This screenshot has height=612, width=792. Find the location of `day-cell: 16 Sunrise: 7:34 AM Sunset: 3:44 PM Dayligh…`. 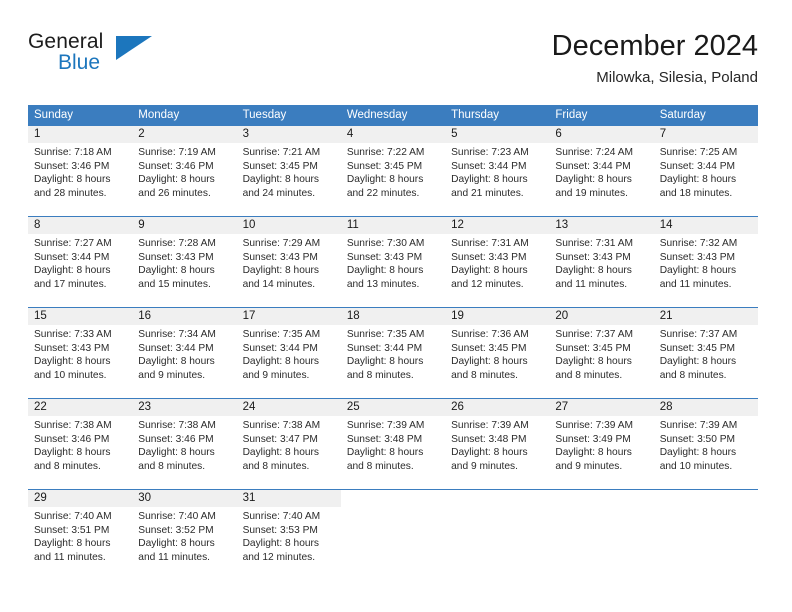

day-cell: 16 Sunrise: 7:34 AM Sunset: 3:44 PM Dayligh… is located at coordinates (184, 349).